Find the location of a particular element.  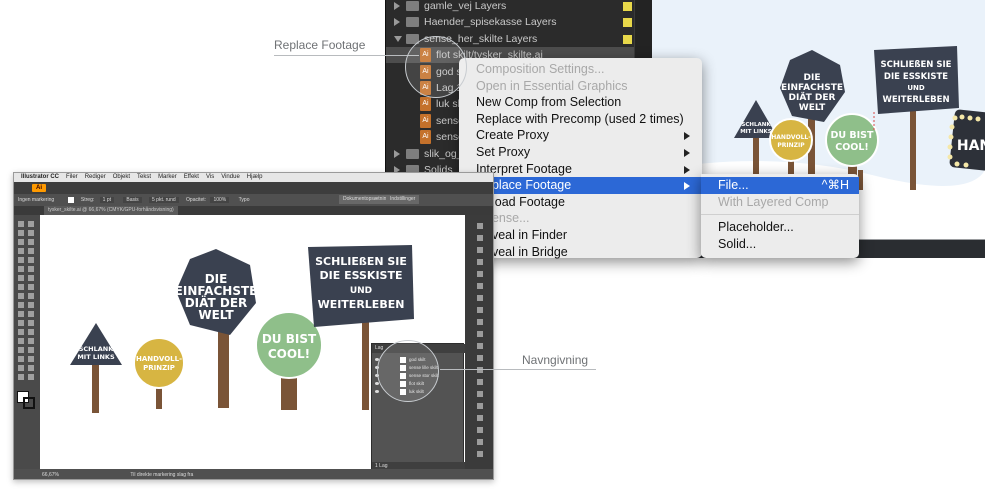

fill-swatch is located at coordinates (70, 199).